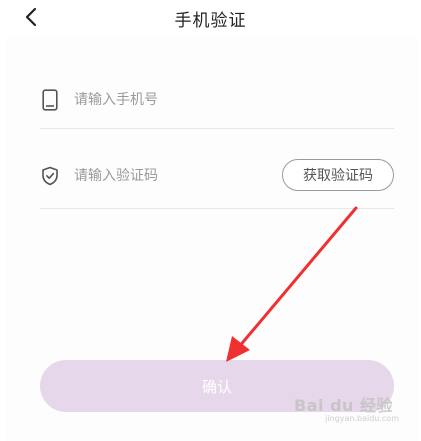 This screenshot has height=441, width=421. What do you see at coordinates (50, 176) in the screenshot?
I see `shield-check-icon` at bounding box center [50, 176].